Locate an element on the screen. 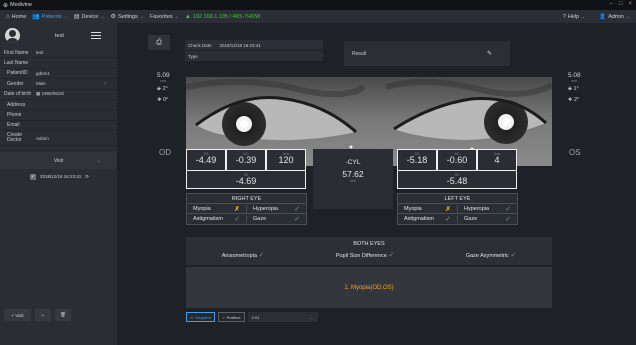  right-se: -4.69 is located at coordinates (246, 181).